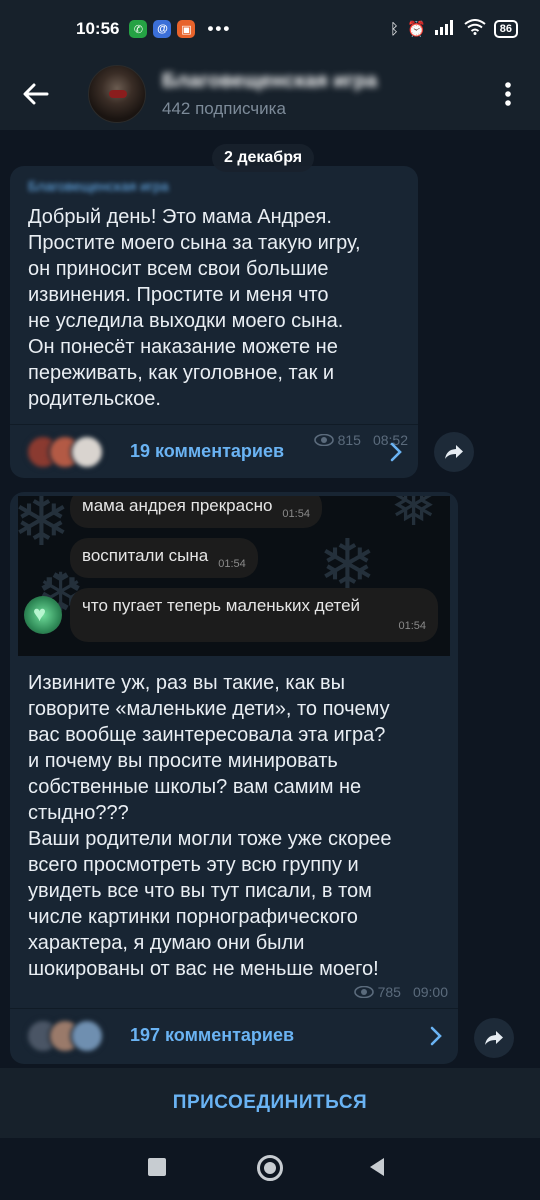 The height and width of the screenshot is (1200, 540). What do you see at coordinates (270, 1103) in the screenshot?
I see `join-button: ПРИСОЕДИНИТЬСЯ` at bounding box center [270, 1103].